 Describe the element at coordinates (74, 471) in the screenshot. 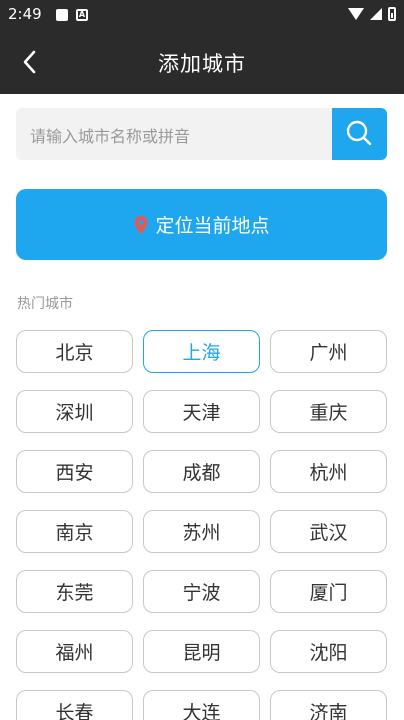

I see `city-button: 西安` at that location.